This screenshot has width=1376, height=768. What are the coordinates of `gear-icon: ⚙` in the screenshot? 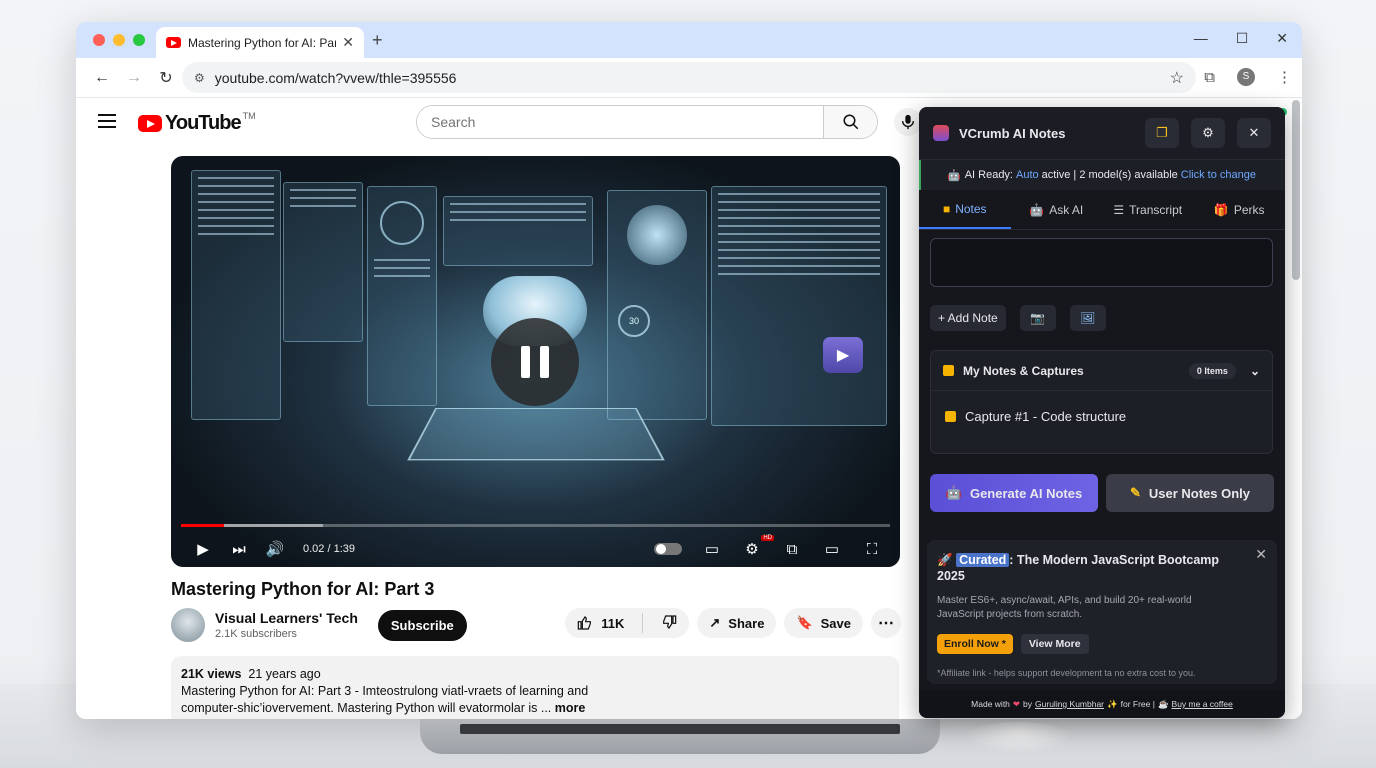 It's located at (1208, 133).